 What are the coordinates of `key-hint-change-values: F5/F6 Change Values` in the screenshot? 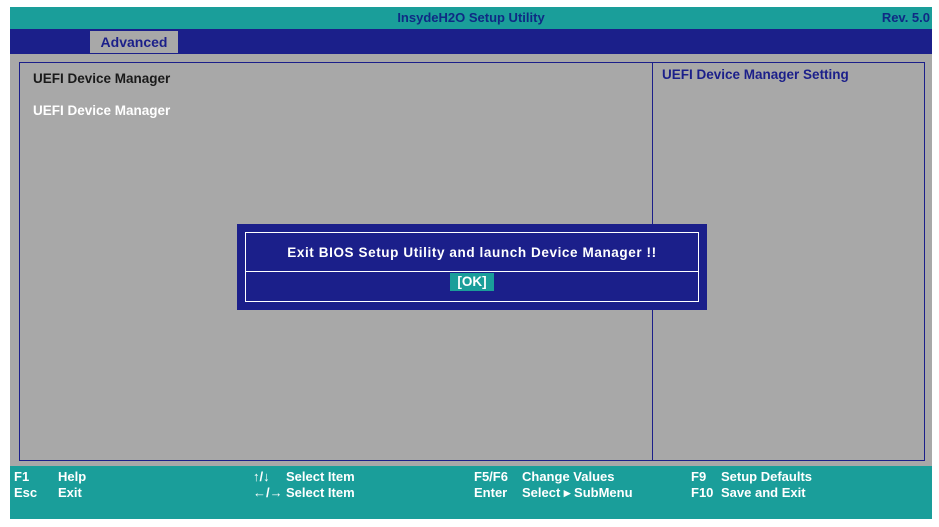 It's located at (544, 476).